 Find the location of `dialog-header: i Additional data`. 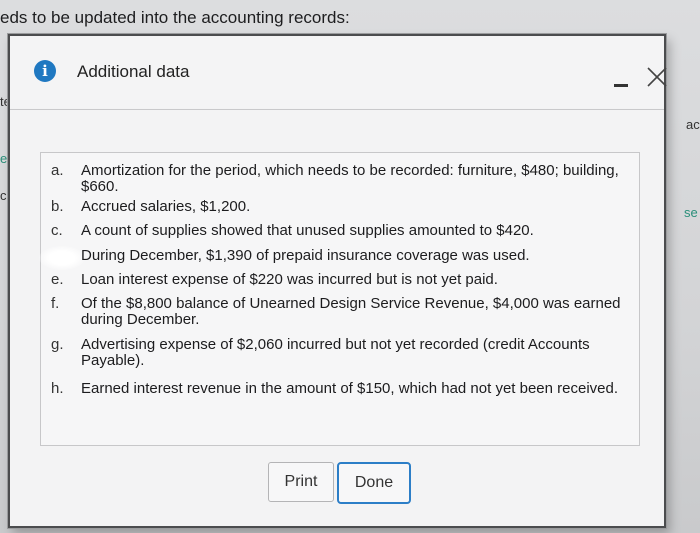

dialog-header: i Additional data is located at coordinates (338, 72).